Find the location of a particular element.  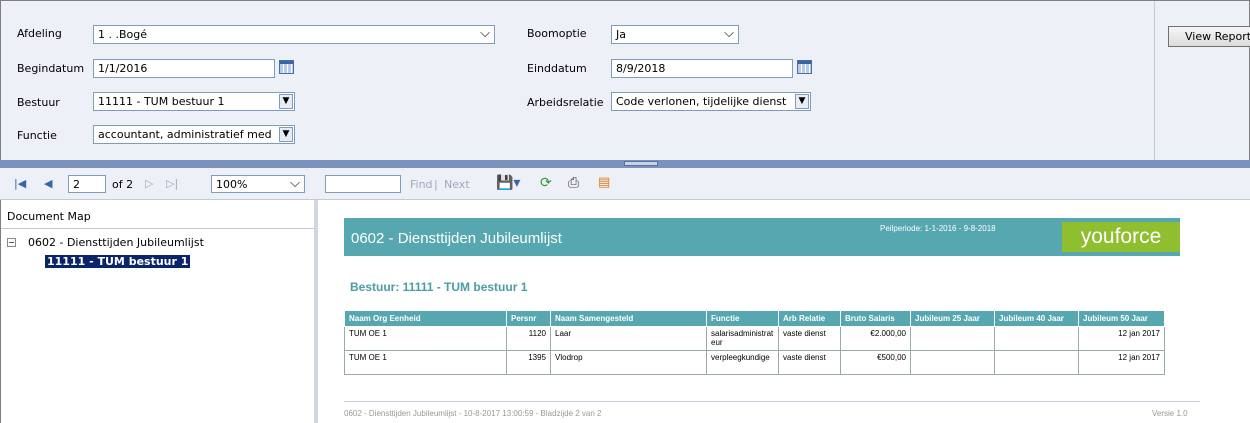

table-cell: 1395 is located at coordinates (528, 362).